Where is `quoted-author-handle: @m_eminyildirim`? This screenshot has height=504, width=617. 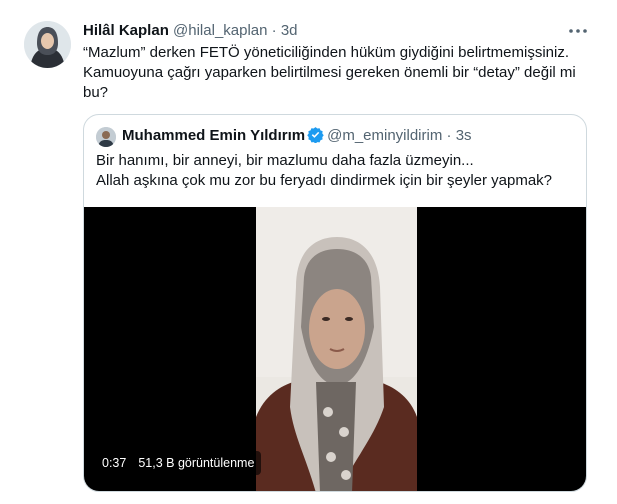
quoted-author-handle: @m_eminyildirim is located at coordinates (384, 135).